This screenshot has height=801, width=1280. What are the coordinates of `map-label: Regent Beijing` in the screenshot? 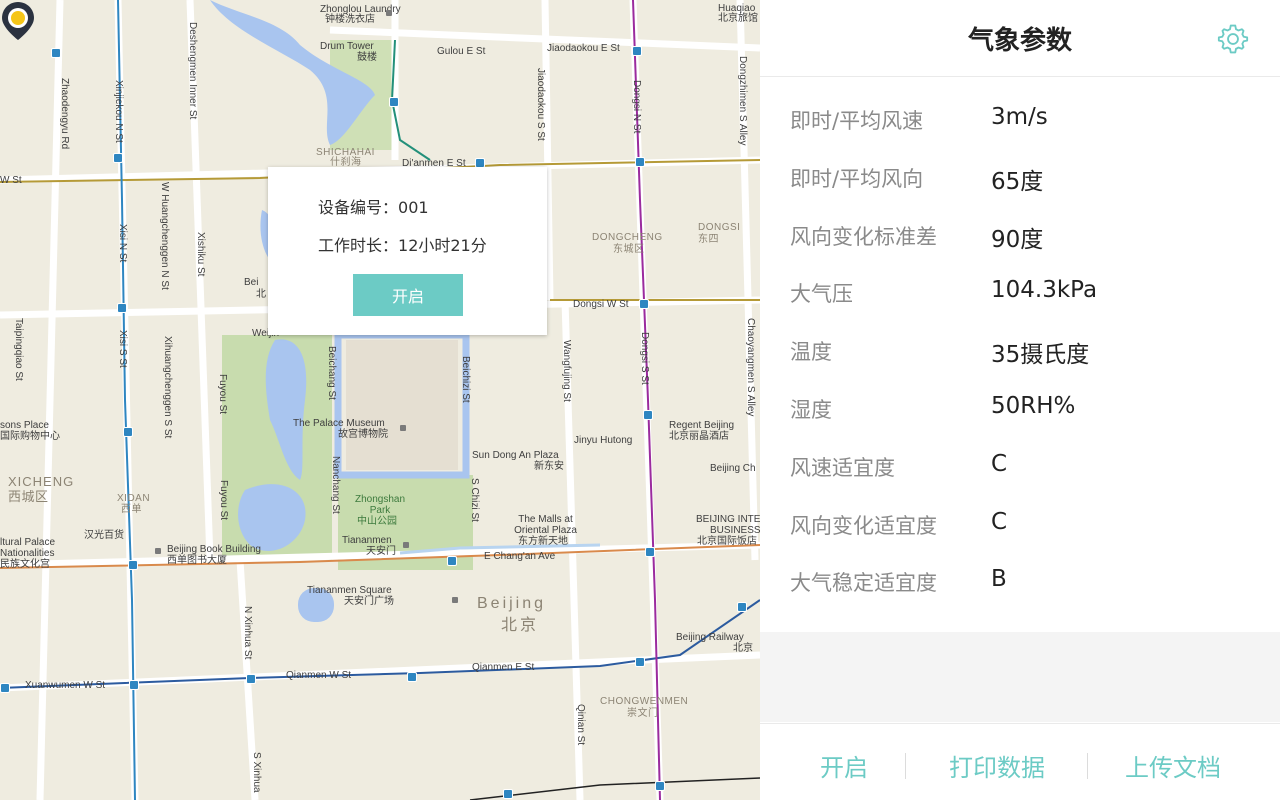 It's located at (702, 425).